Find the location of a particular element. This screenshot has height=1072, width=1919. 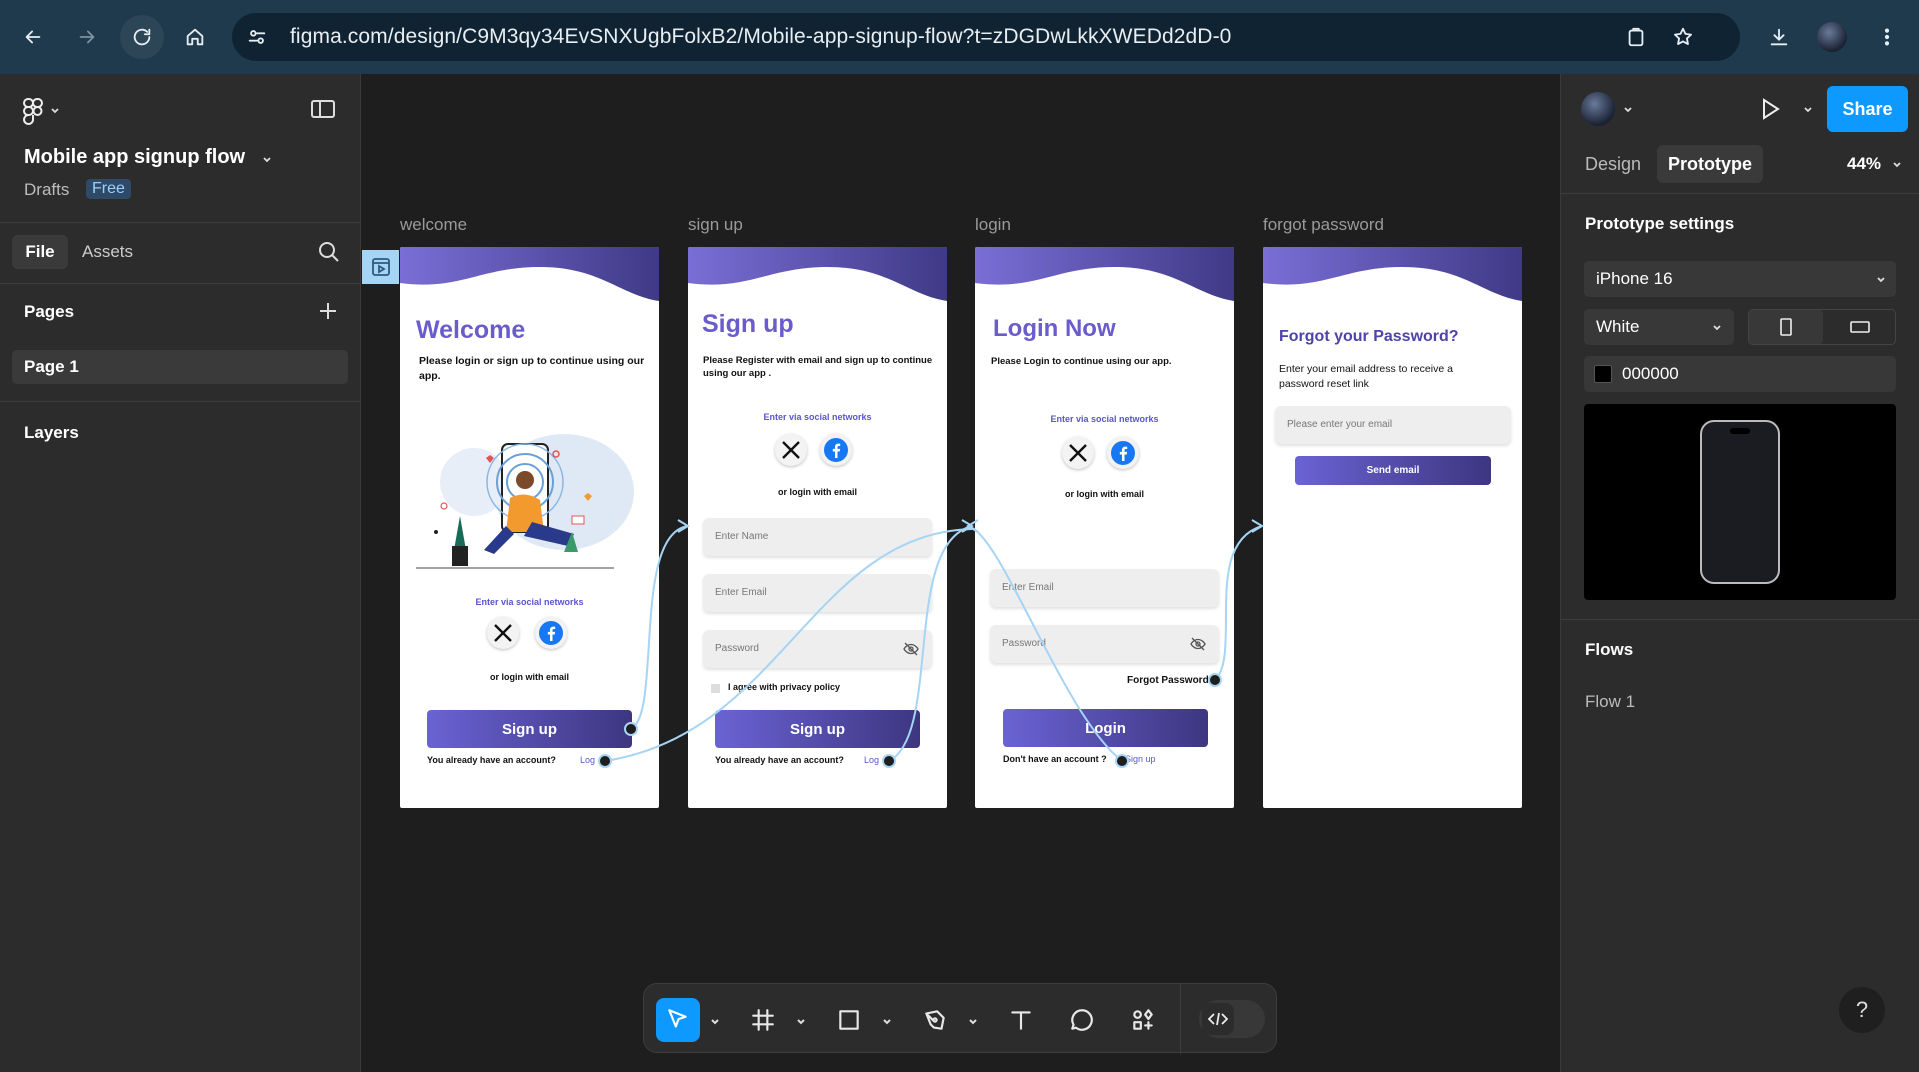

frame-tool-icon is located at coordinates (763, 1020).